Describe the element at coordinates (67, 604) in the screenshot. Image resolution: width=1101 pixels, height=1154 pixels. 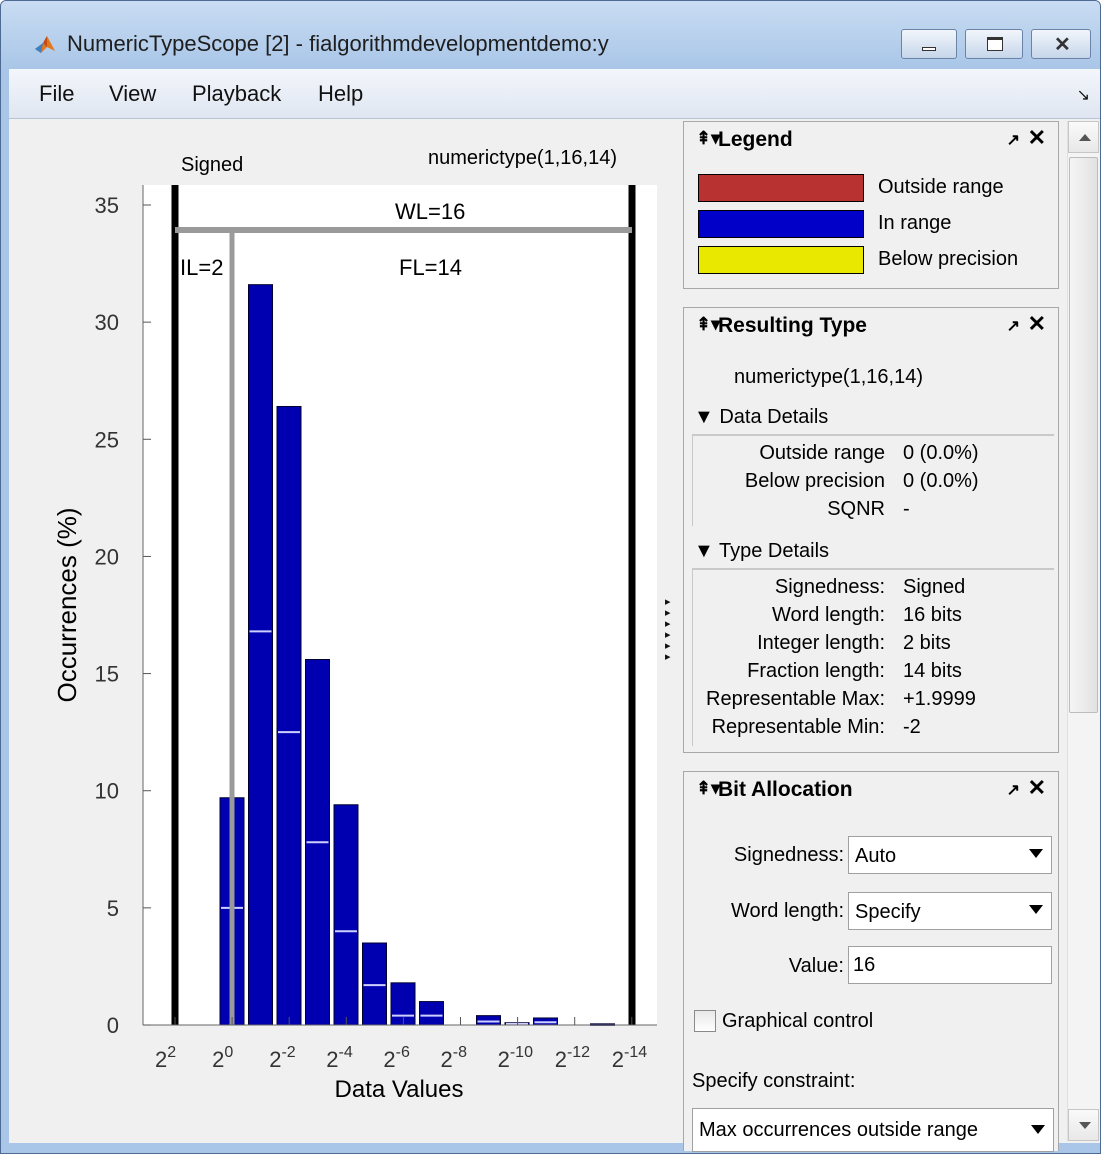
I see `y-axis-label: Occurrences (%)` at that location.